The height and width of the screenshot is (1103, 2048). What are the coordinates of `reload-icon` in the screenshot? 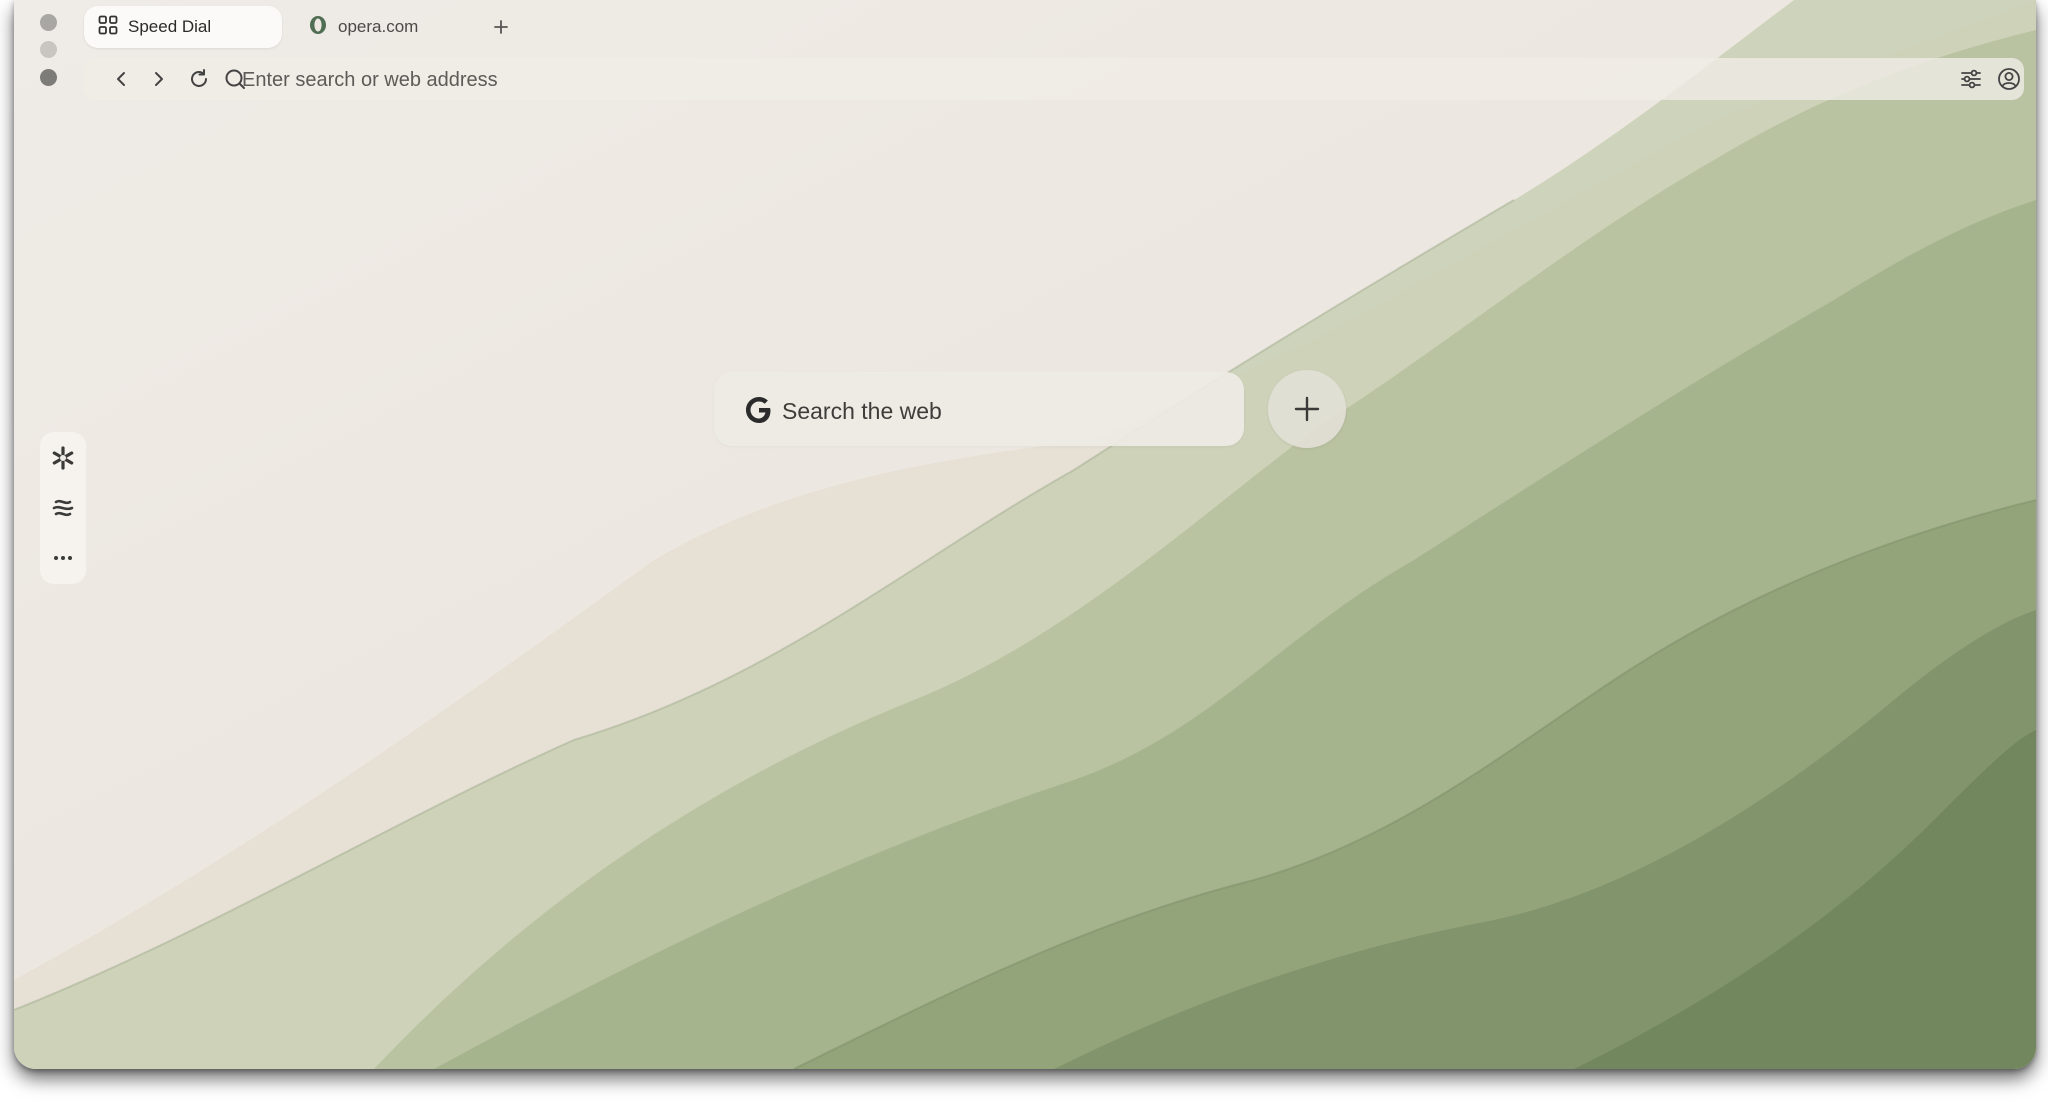 It's located at (199, 78).